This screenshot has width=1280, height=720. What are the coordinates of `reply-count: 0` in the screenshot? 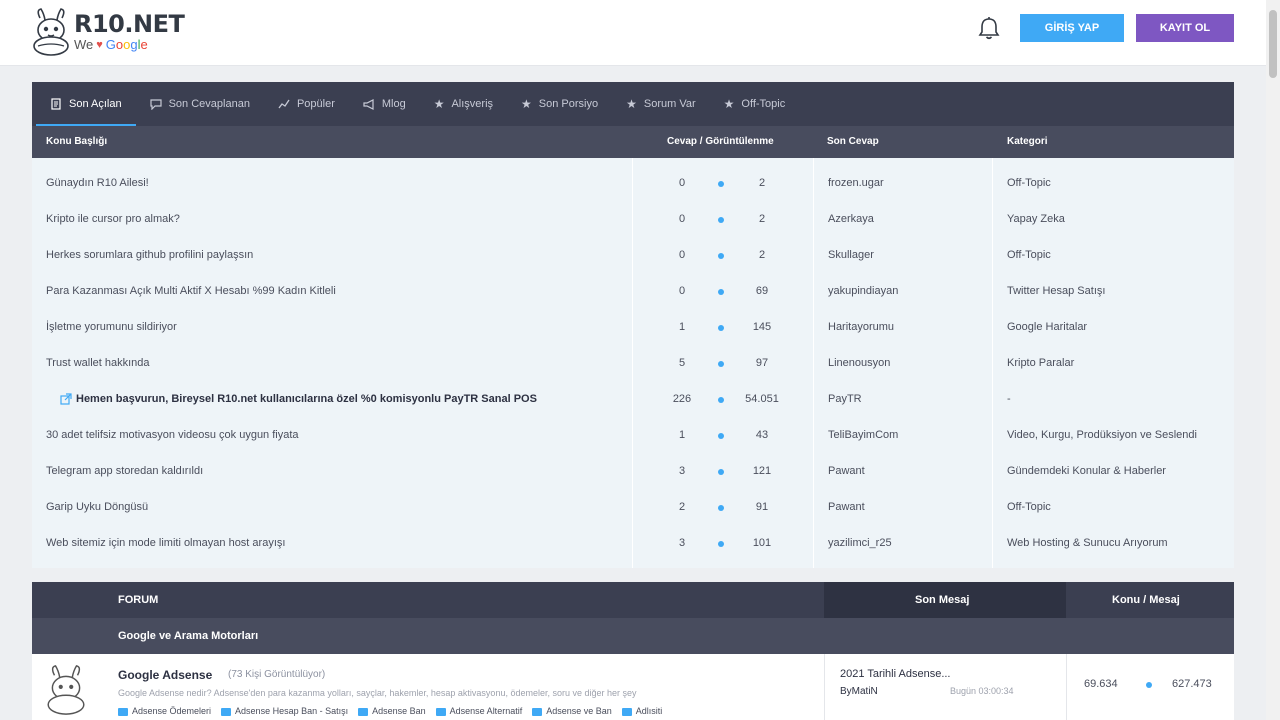 It's located at (682, 219).